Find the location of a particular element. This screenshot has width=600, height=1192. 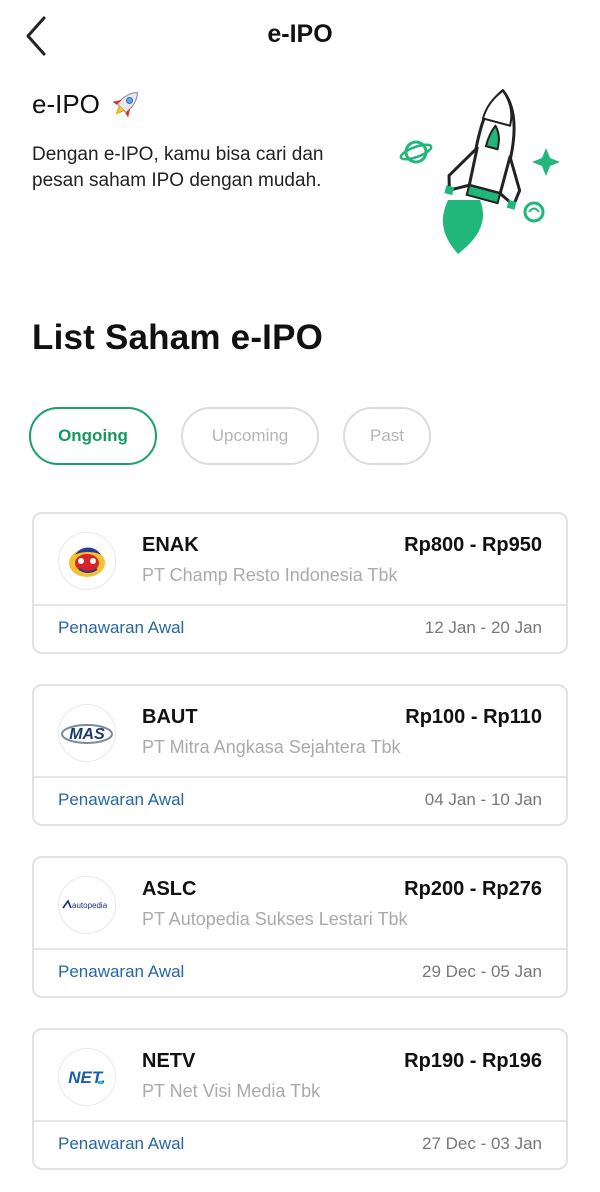

planet-icon is located at coordinates (416, 152).